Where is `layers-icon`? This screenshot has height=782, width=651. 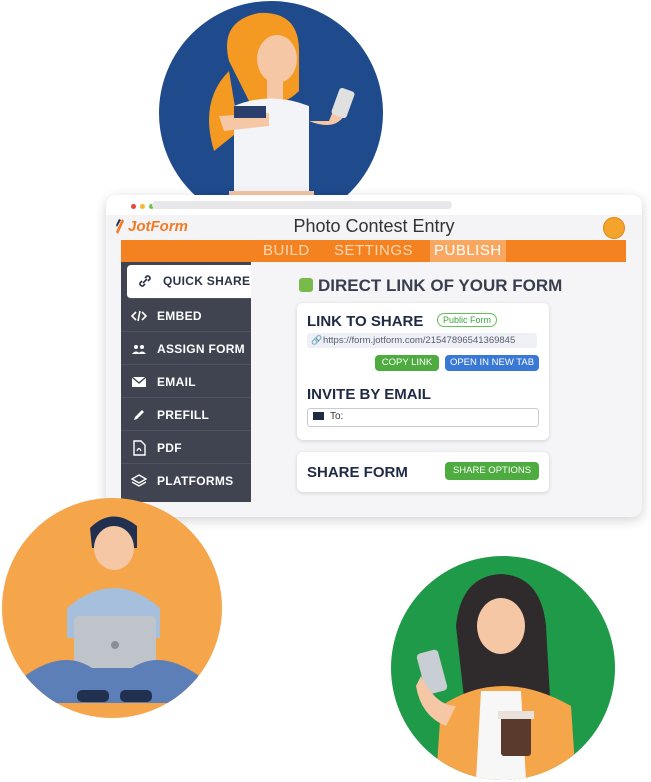 layers-icon is located at coordinates (139, 480).